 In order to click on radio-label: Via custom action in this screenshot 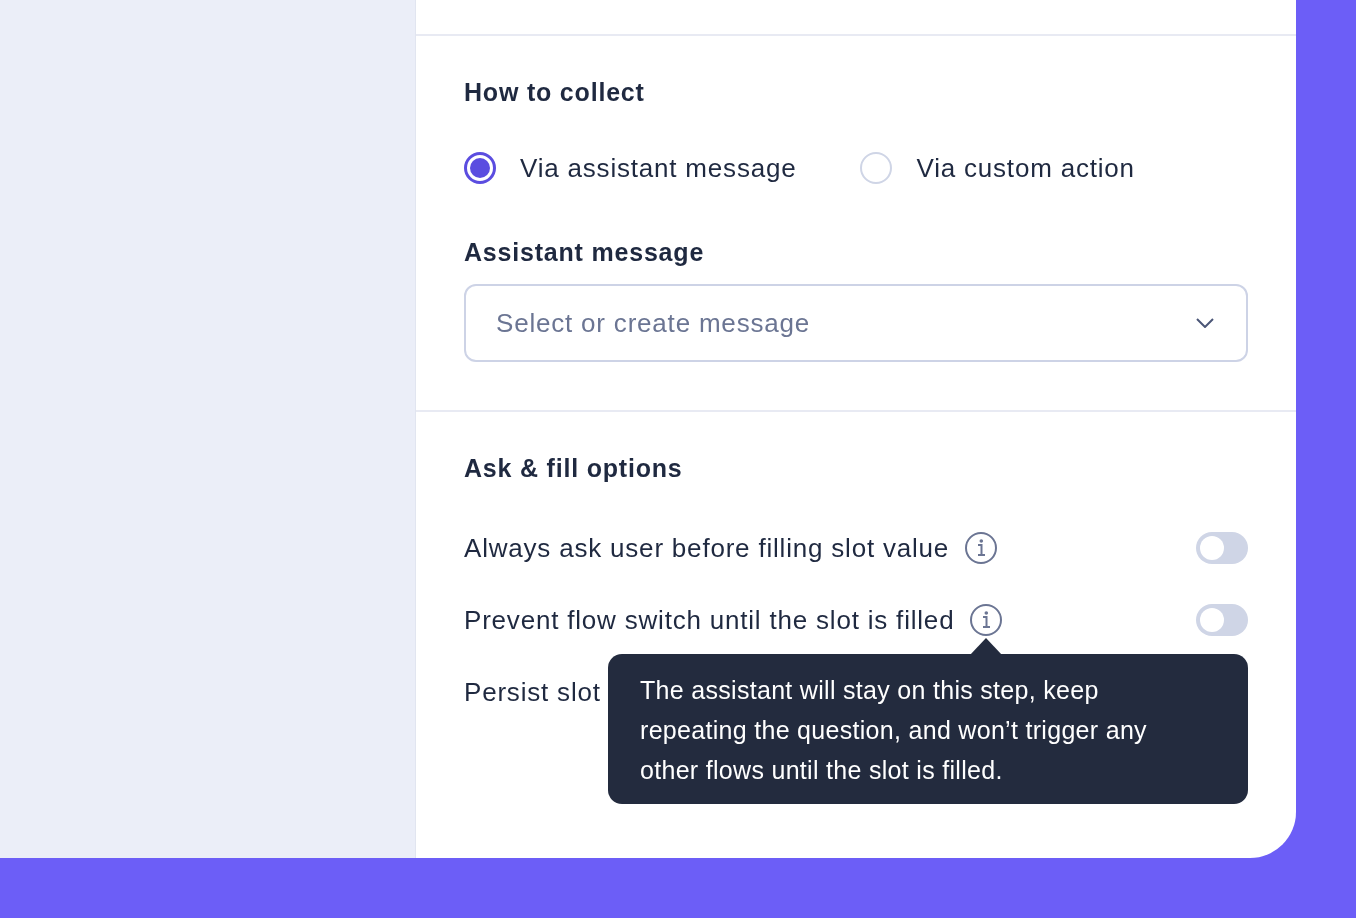, I will do `click(1025, 168)`.